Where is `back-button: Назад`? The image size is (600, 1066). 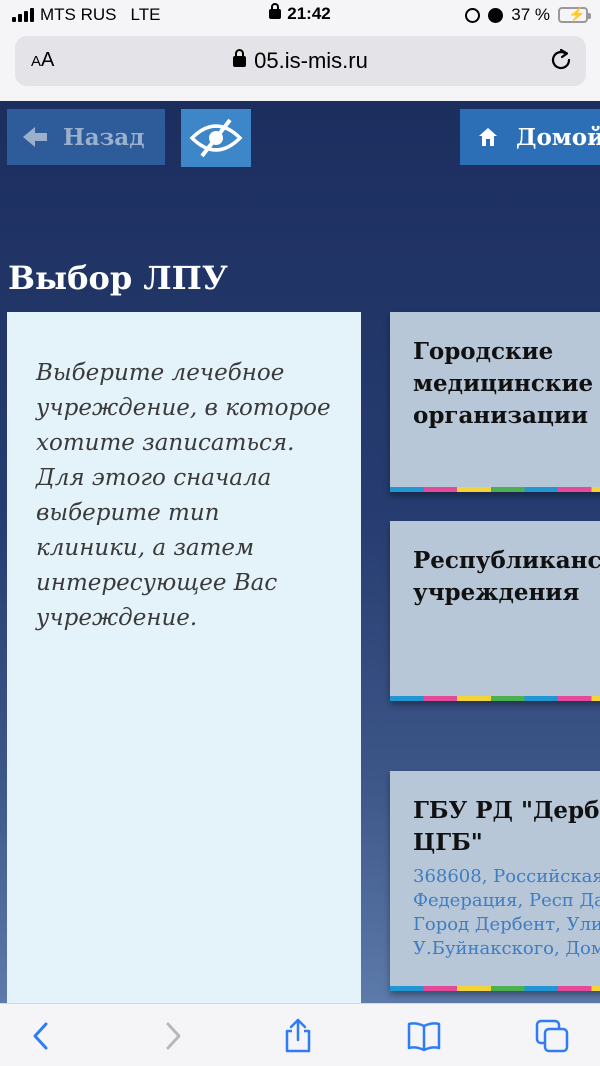 back-button: Назад is located at coordinates (86, 137).